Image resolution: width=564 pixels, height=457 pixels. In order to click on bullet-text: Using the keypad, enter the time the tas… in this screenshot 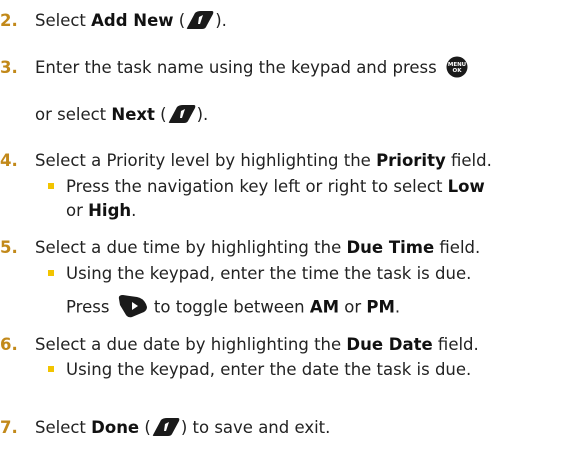, I will do `click(269, 273)`.